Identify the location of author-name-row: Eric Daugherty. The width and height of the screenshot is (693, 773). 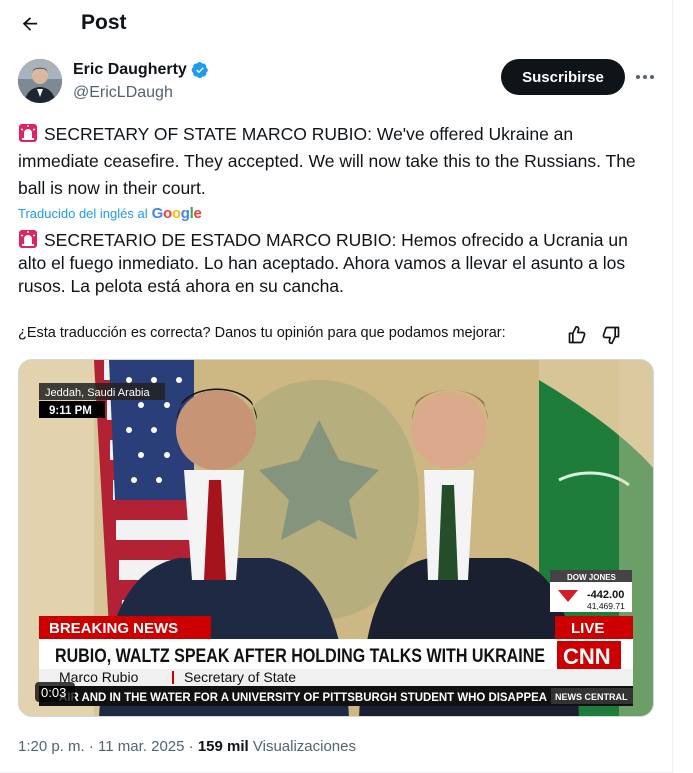
(141, 70).